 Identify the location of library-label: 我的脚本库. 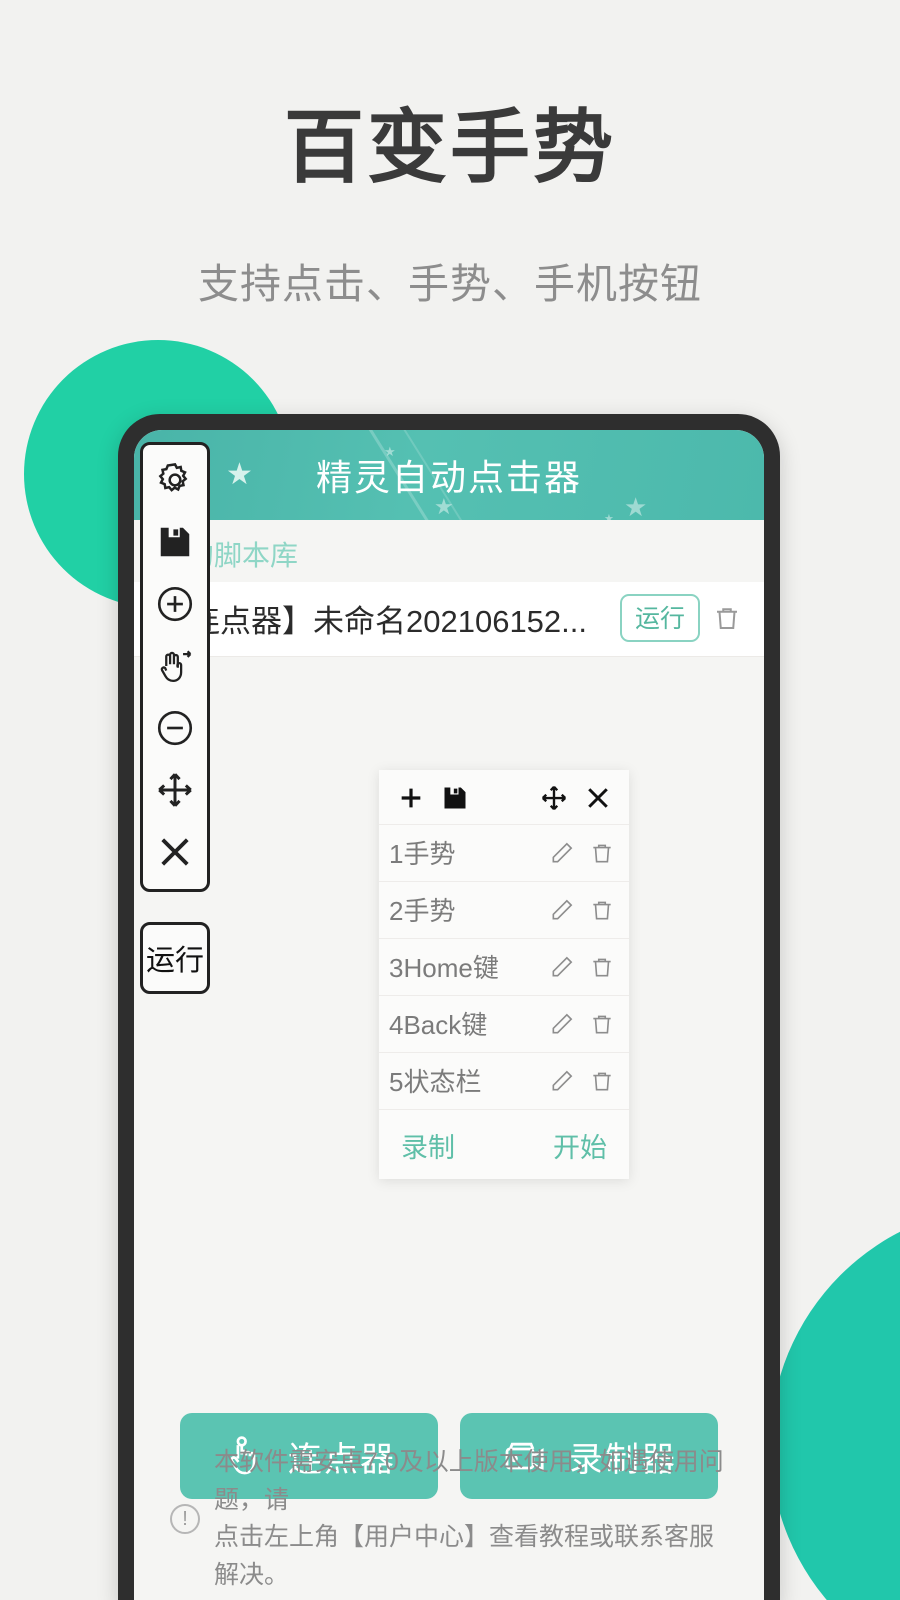
(228, 555).